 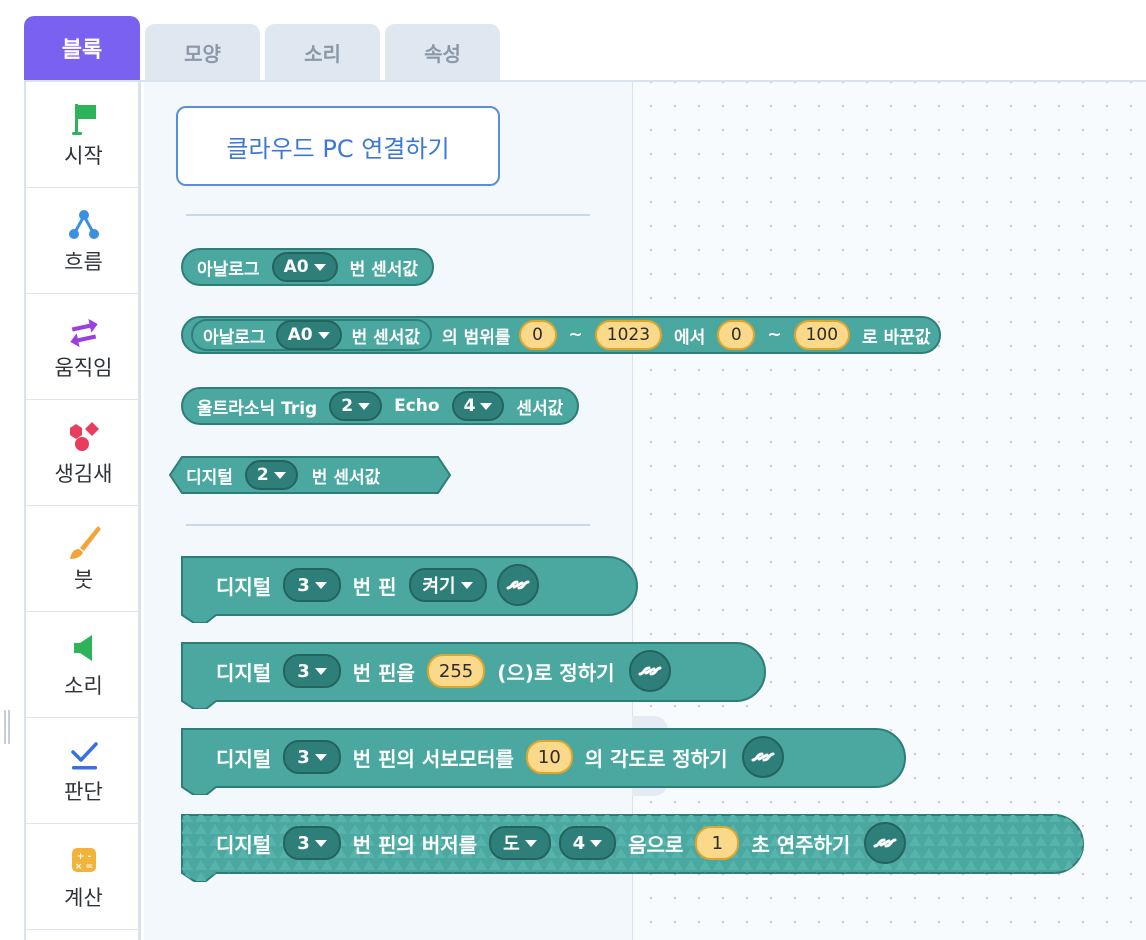 What do you see at coordinates (322, 52) in the screenshot?
I see `tab-sounds: 소리` at bounding box center [322, 52].